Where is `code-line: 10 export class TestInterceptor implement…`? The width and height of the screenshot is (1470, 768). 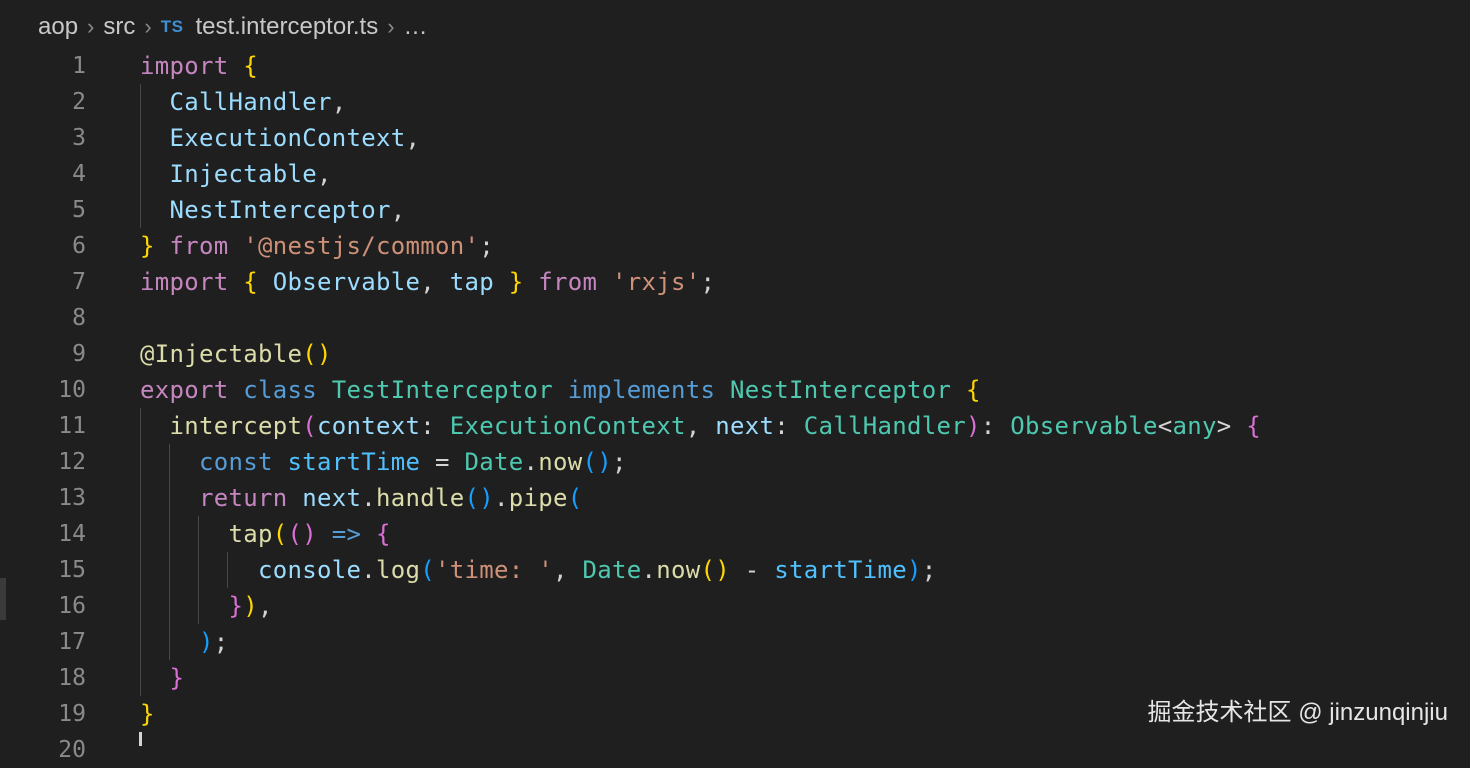 code-line: 10 export class TestInterceptor implement… is located at coordinates (735, 390).